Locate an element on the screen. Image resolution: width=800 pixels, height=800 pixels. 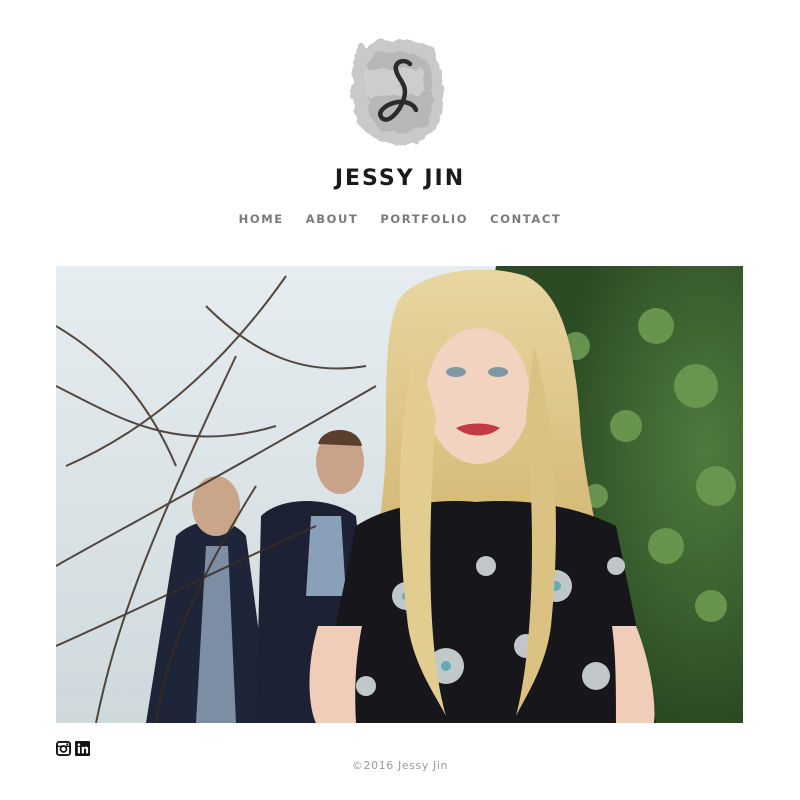
site-title: JESSY JIN is located at coordinates (400, 179).